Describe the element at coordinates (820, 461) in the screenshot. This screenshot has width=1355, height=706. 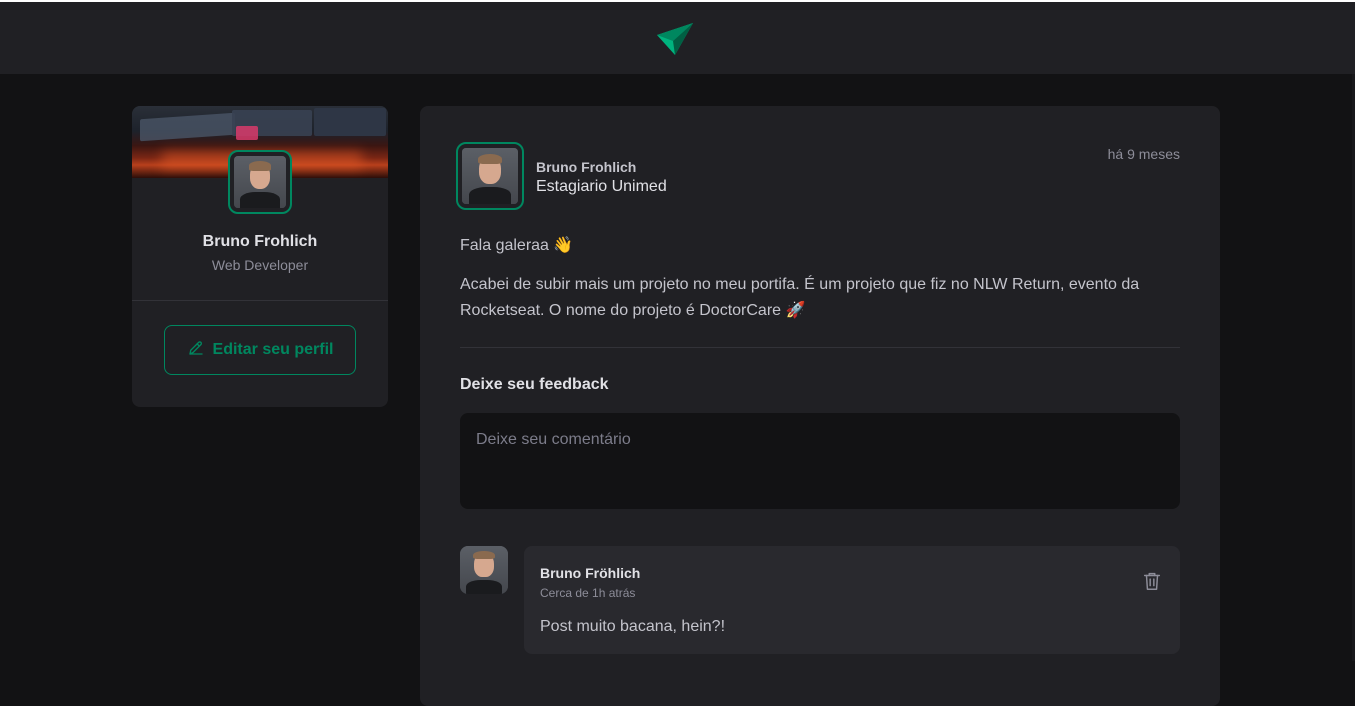
I see `comment-textarea` at that location.